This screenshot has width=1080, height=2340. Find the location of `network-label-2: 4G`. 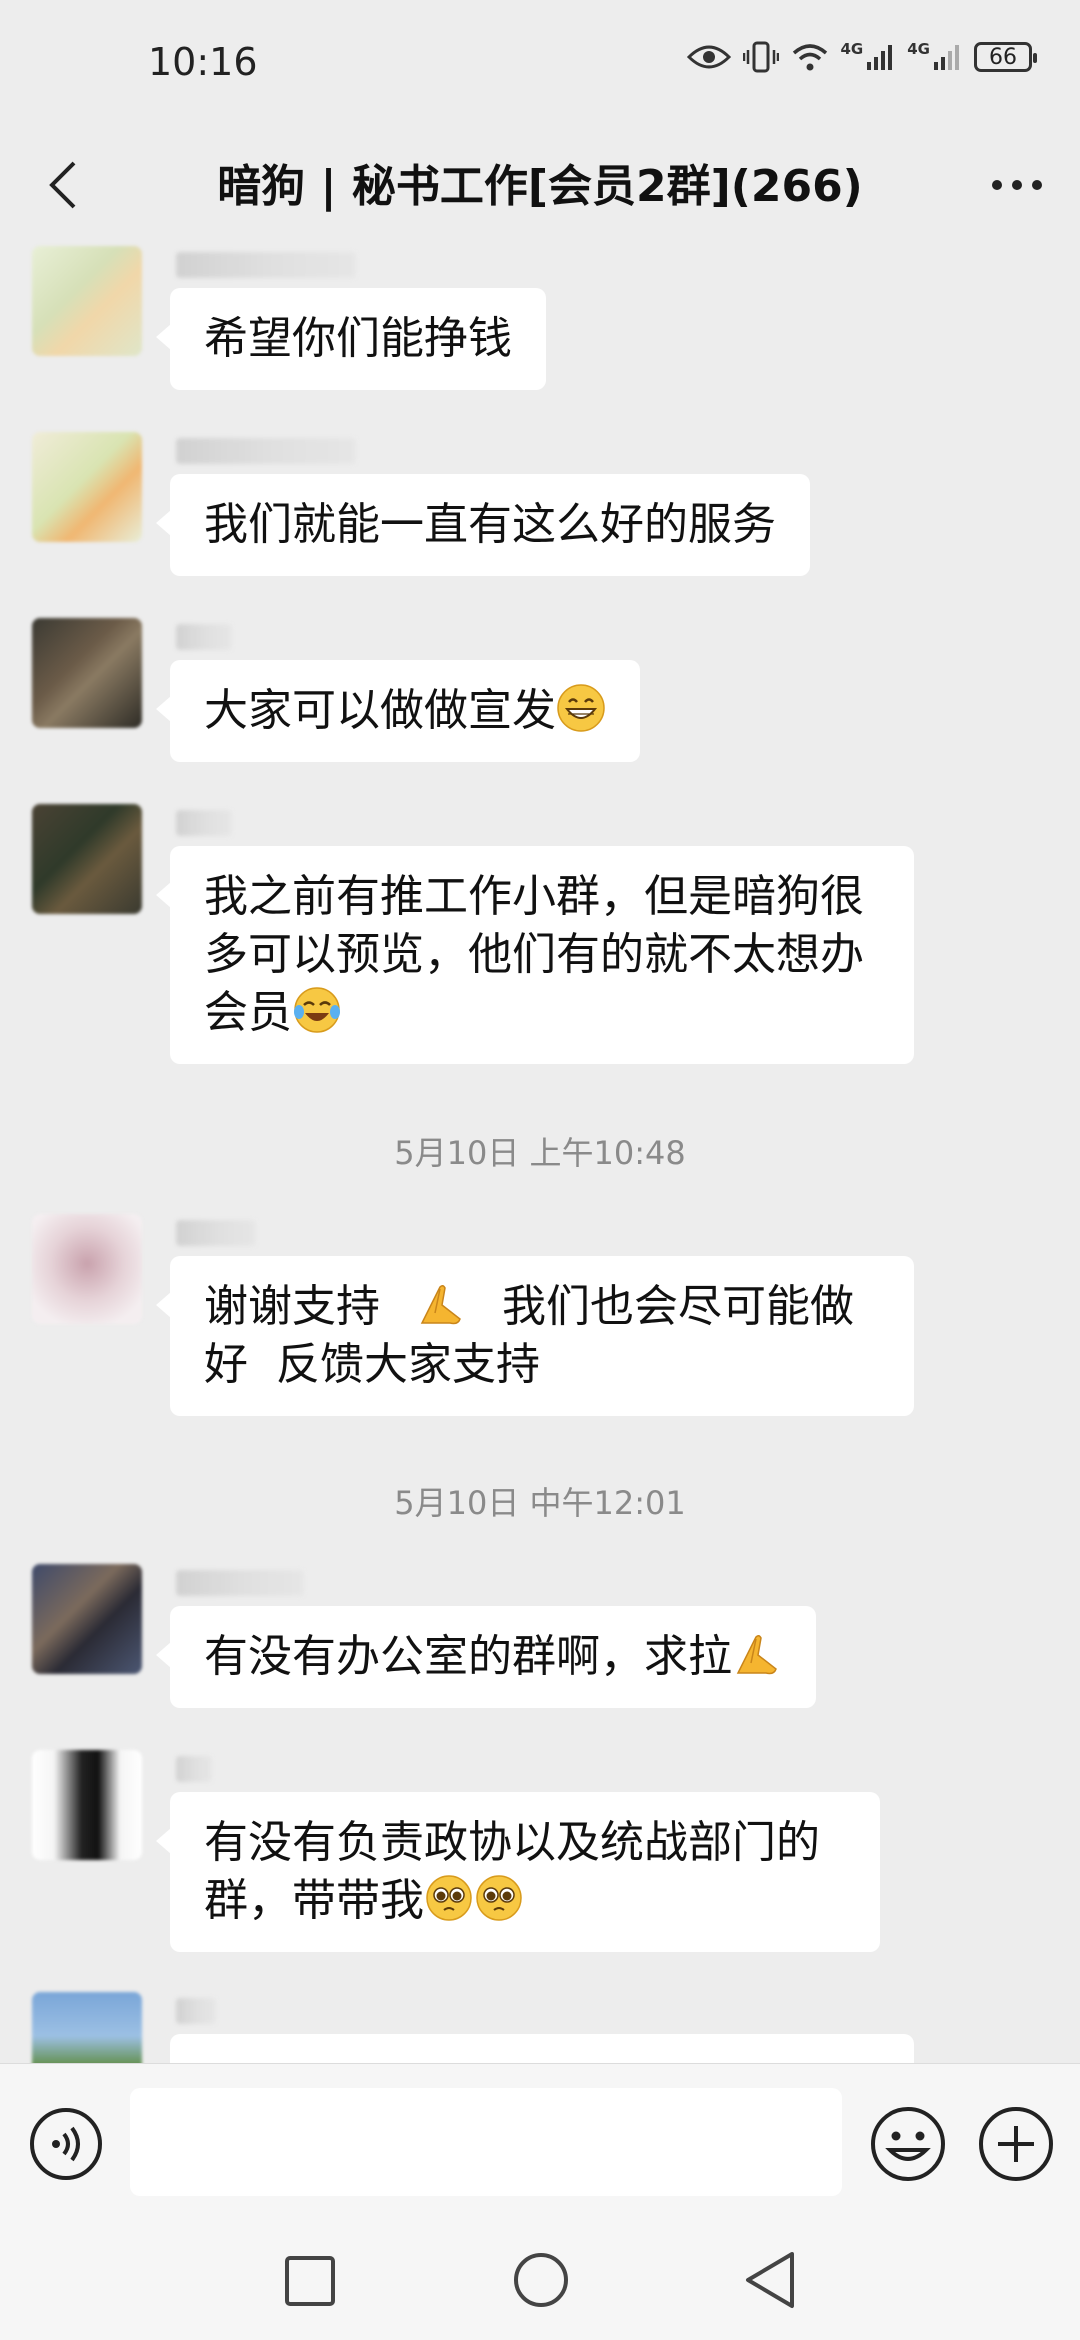

network-label-2: 4G is located at coordinates (918, 49).